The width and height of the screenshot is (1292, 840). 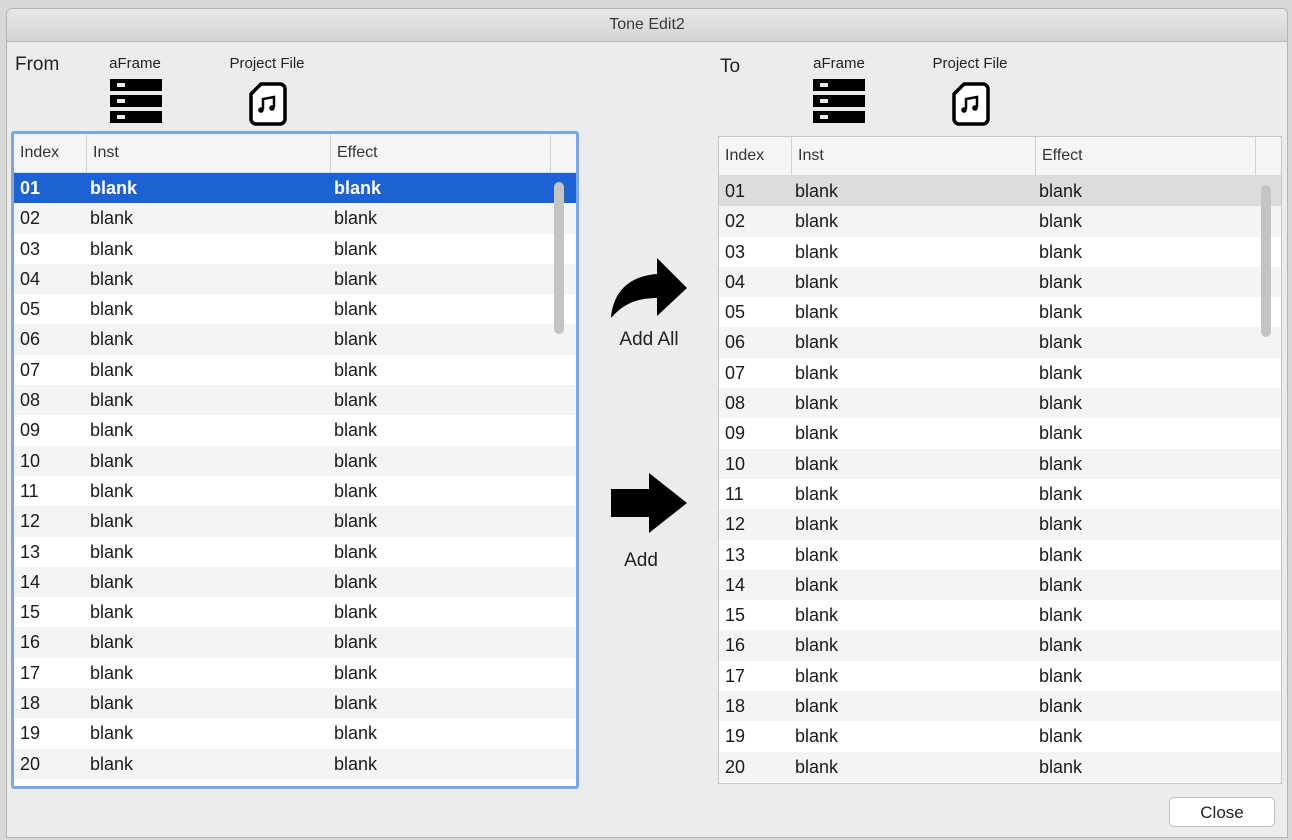 I want to click on to-table-row: 06 blank blank, so click(x=1000, y=342).